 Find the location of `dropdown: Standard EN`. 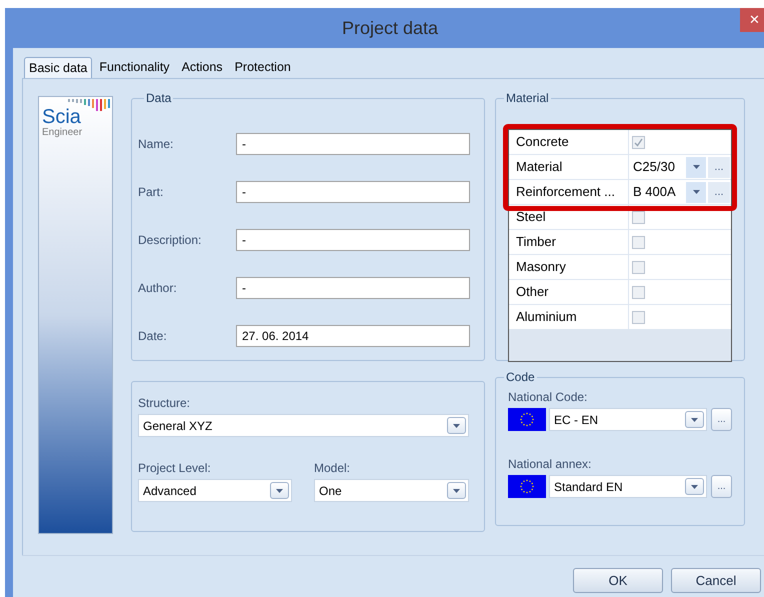

dropdown: Standard EN is located at coordinates (628, 486).